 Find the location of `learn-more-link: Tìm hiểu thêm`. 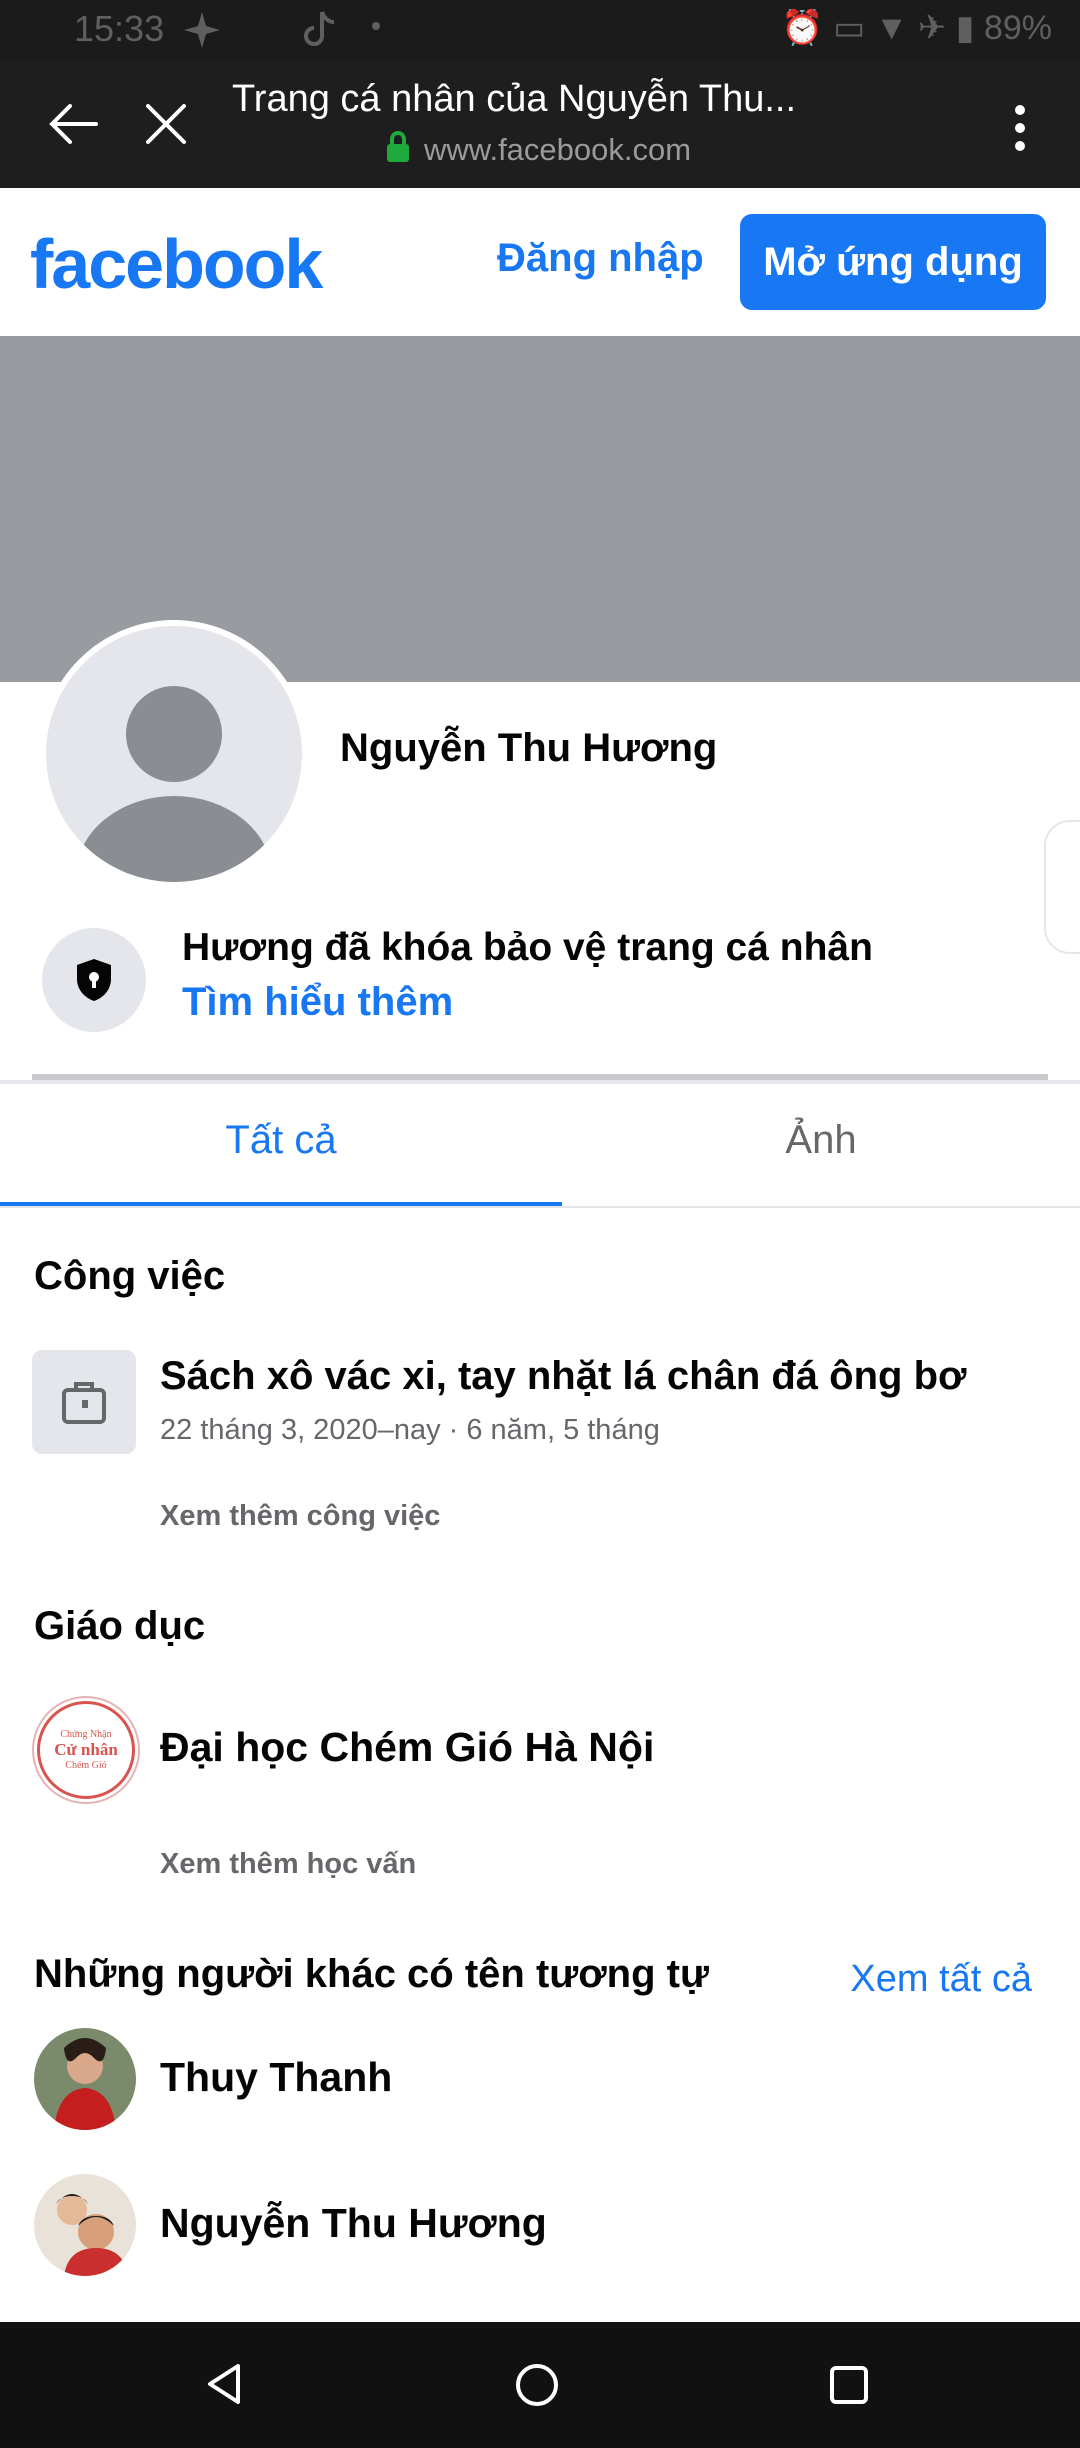

learn-more-link: Tìm hiểu thêm is located at coordinates (317, 1002).